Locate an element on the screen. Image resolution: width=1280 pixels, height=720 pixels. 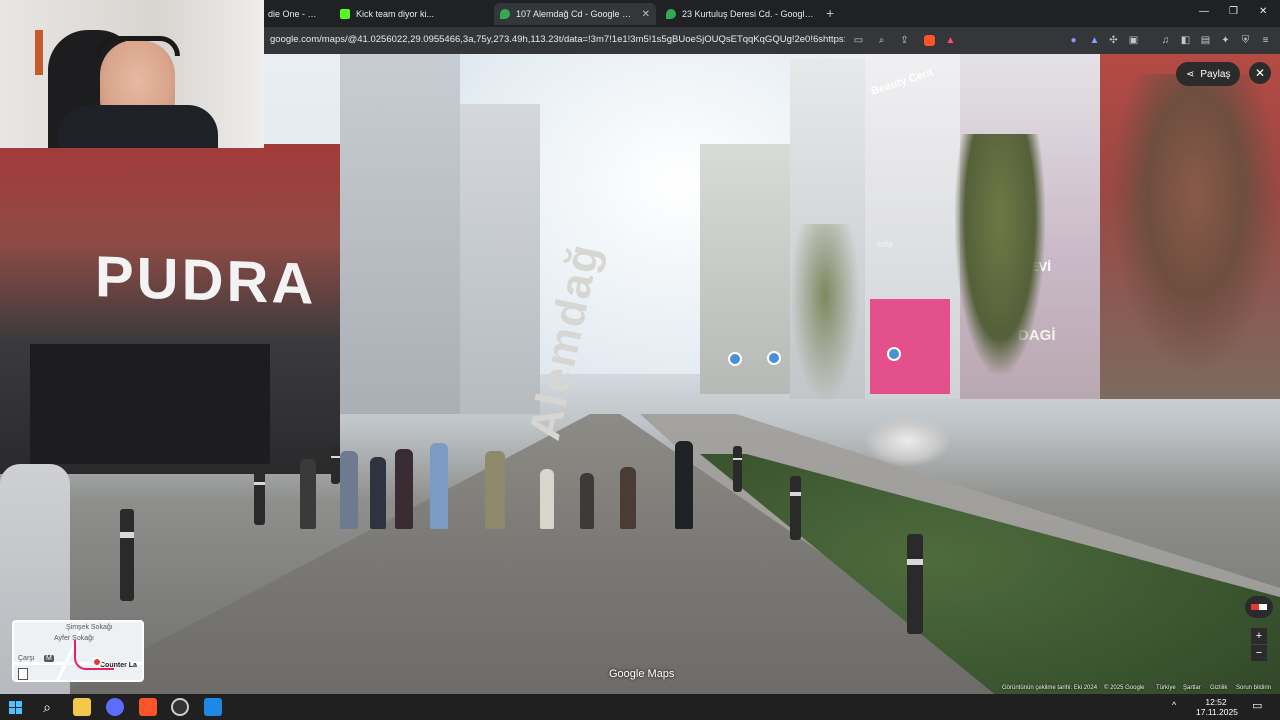
tab-google-maps: 23 Kurtuluş Deresi Cd. - Google Harit is located at coordinates (740, 14).